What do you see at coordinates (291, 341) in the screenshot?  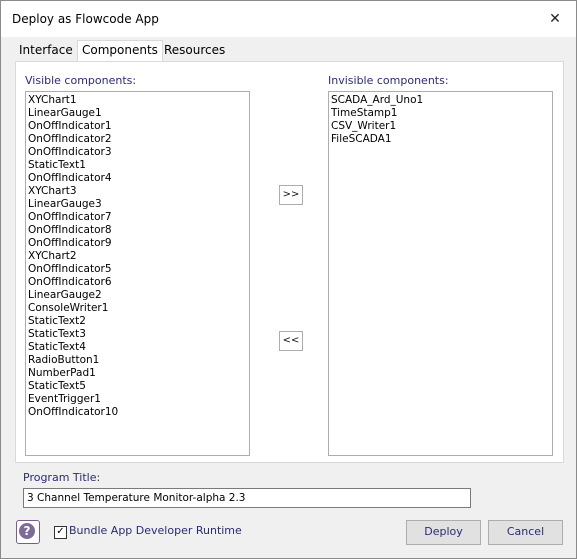 I see `move-to-visible-button: <<` at bounding box center [291, 341].